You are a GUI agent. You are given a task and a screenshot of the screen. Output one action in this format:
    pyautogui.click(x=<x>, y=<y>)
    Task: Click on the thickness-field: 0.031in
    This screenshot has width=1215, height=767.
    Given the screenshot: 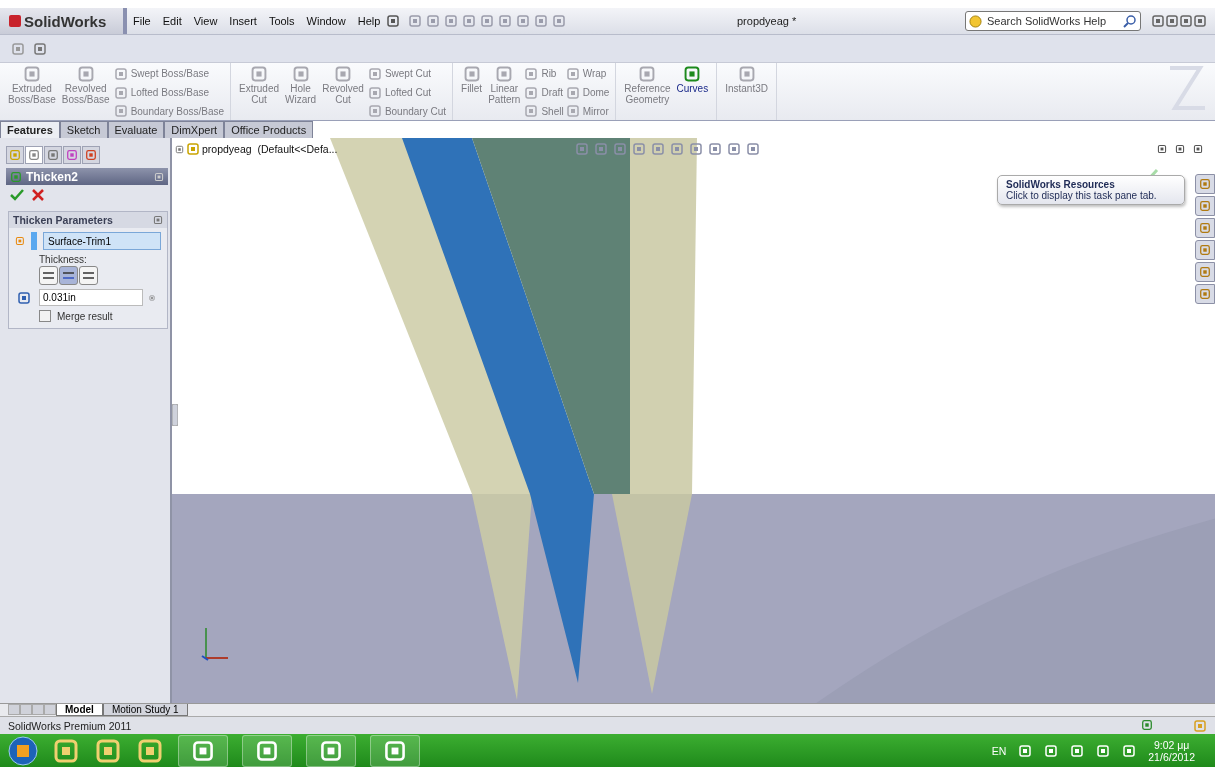 What is the action you would take?
    pyautogui.click(x=91, y=297)
    